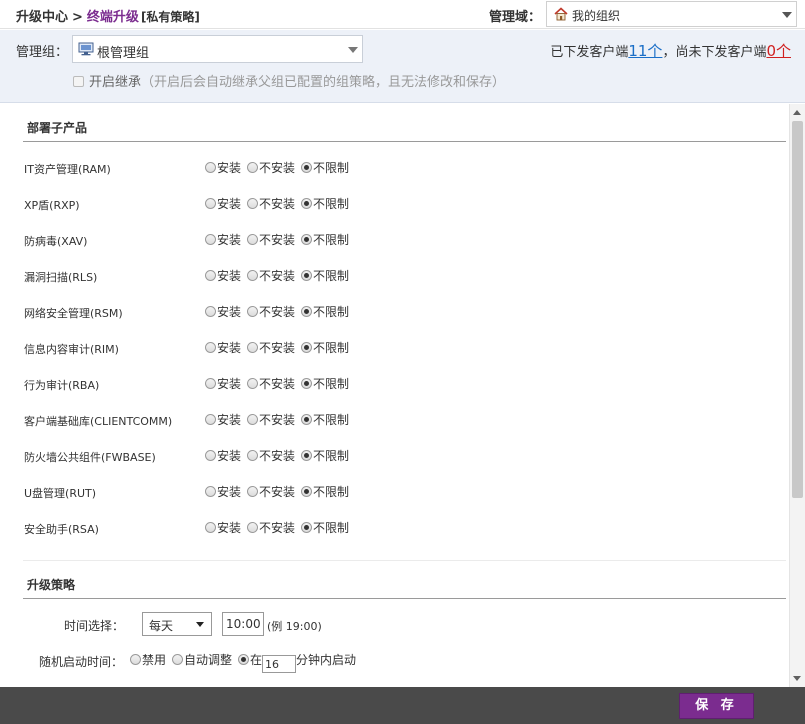  Describe the element at coordinates (217, 49) in the screenshot. I see `group-select: 根管理组` at that location.